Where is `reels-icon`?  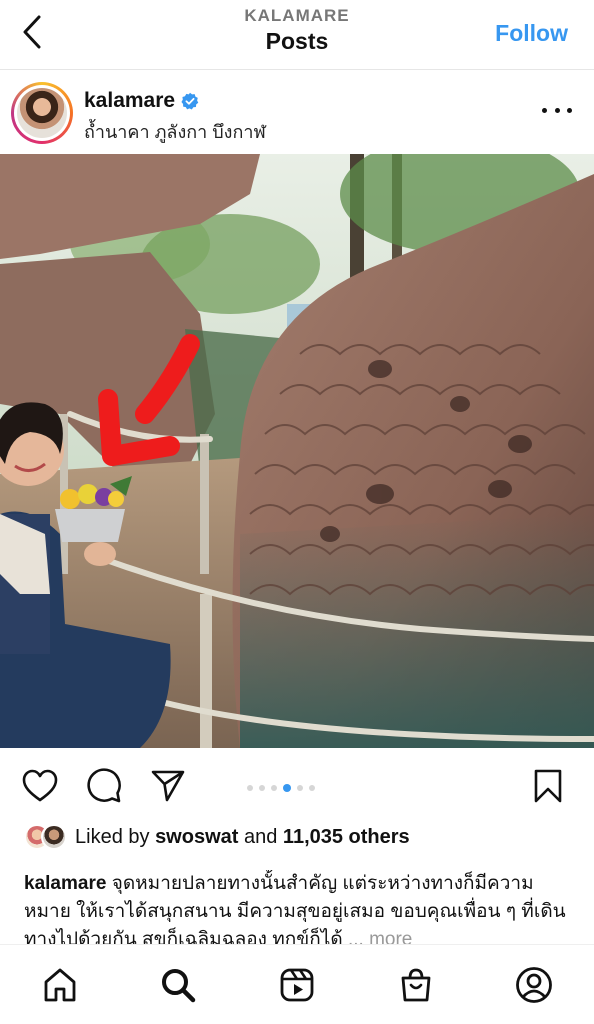
reels-icon is located at coordinates (297, 985).